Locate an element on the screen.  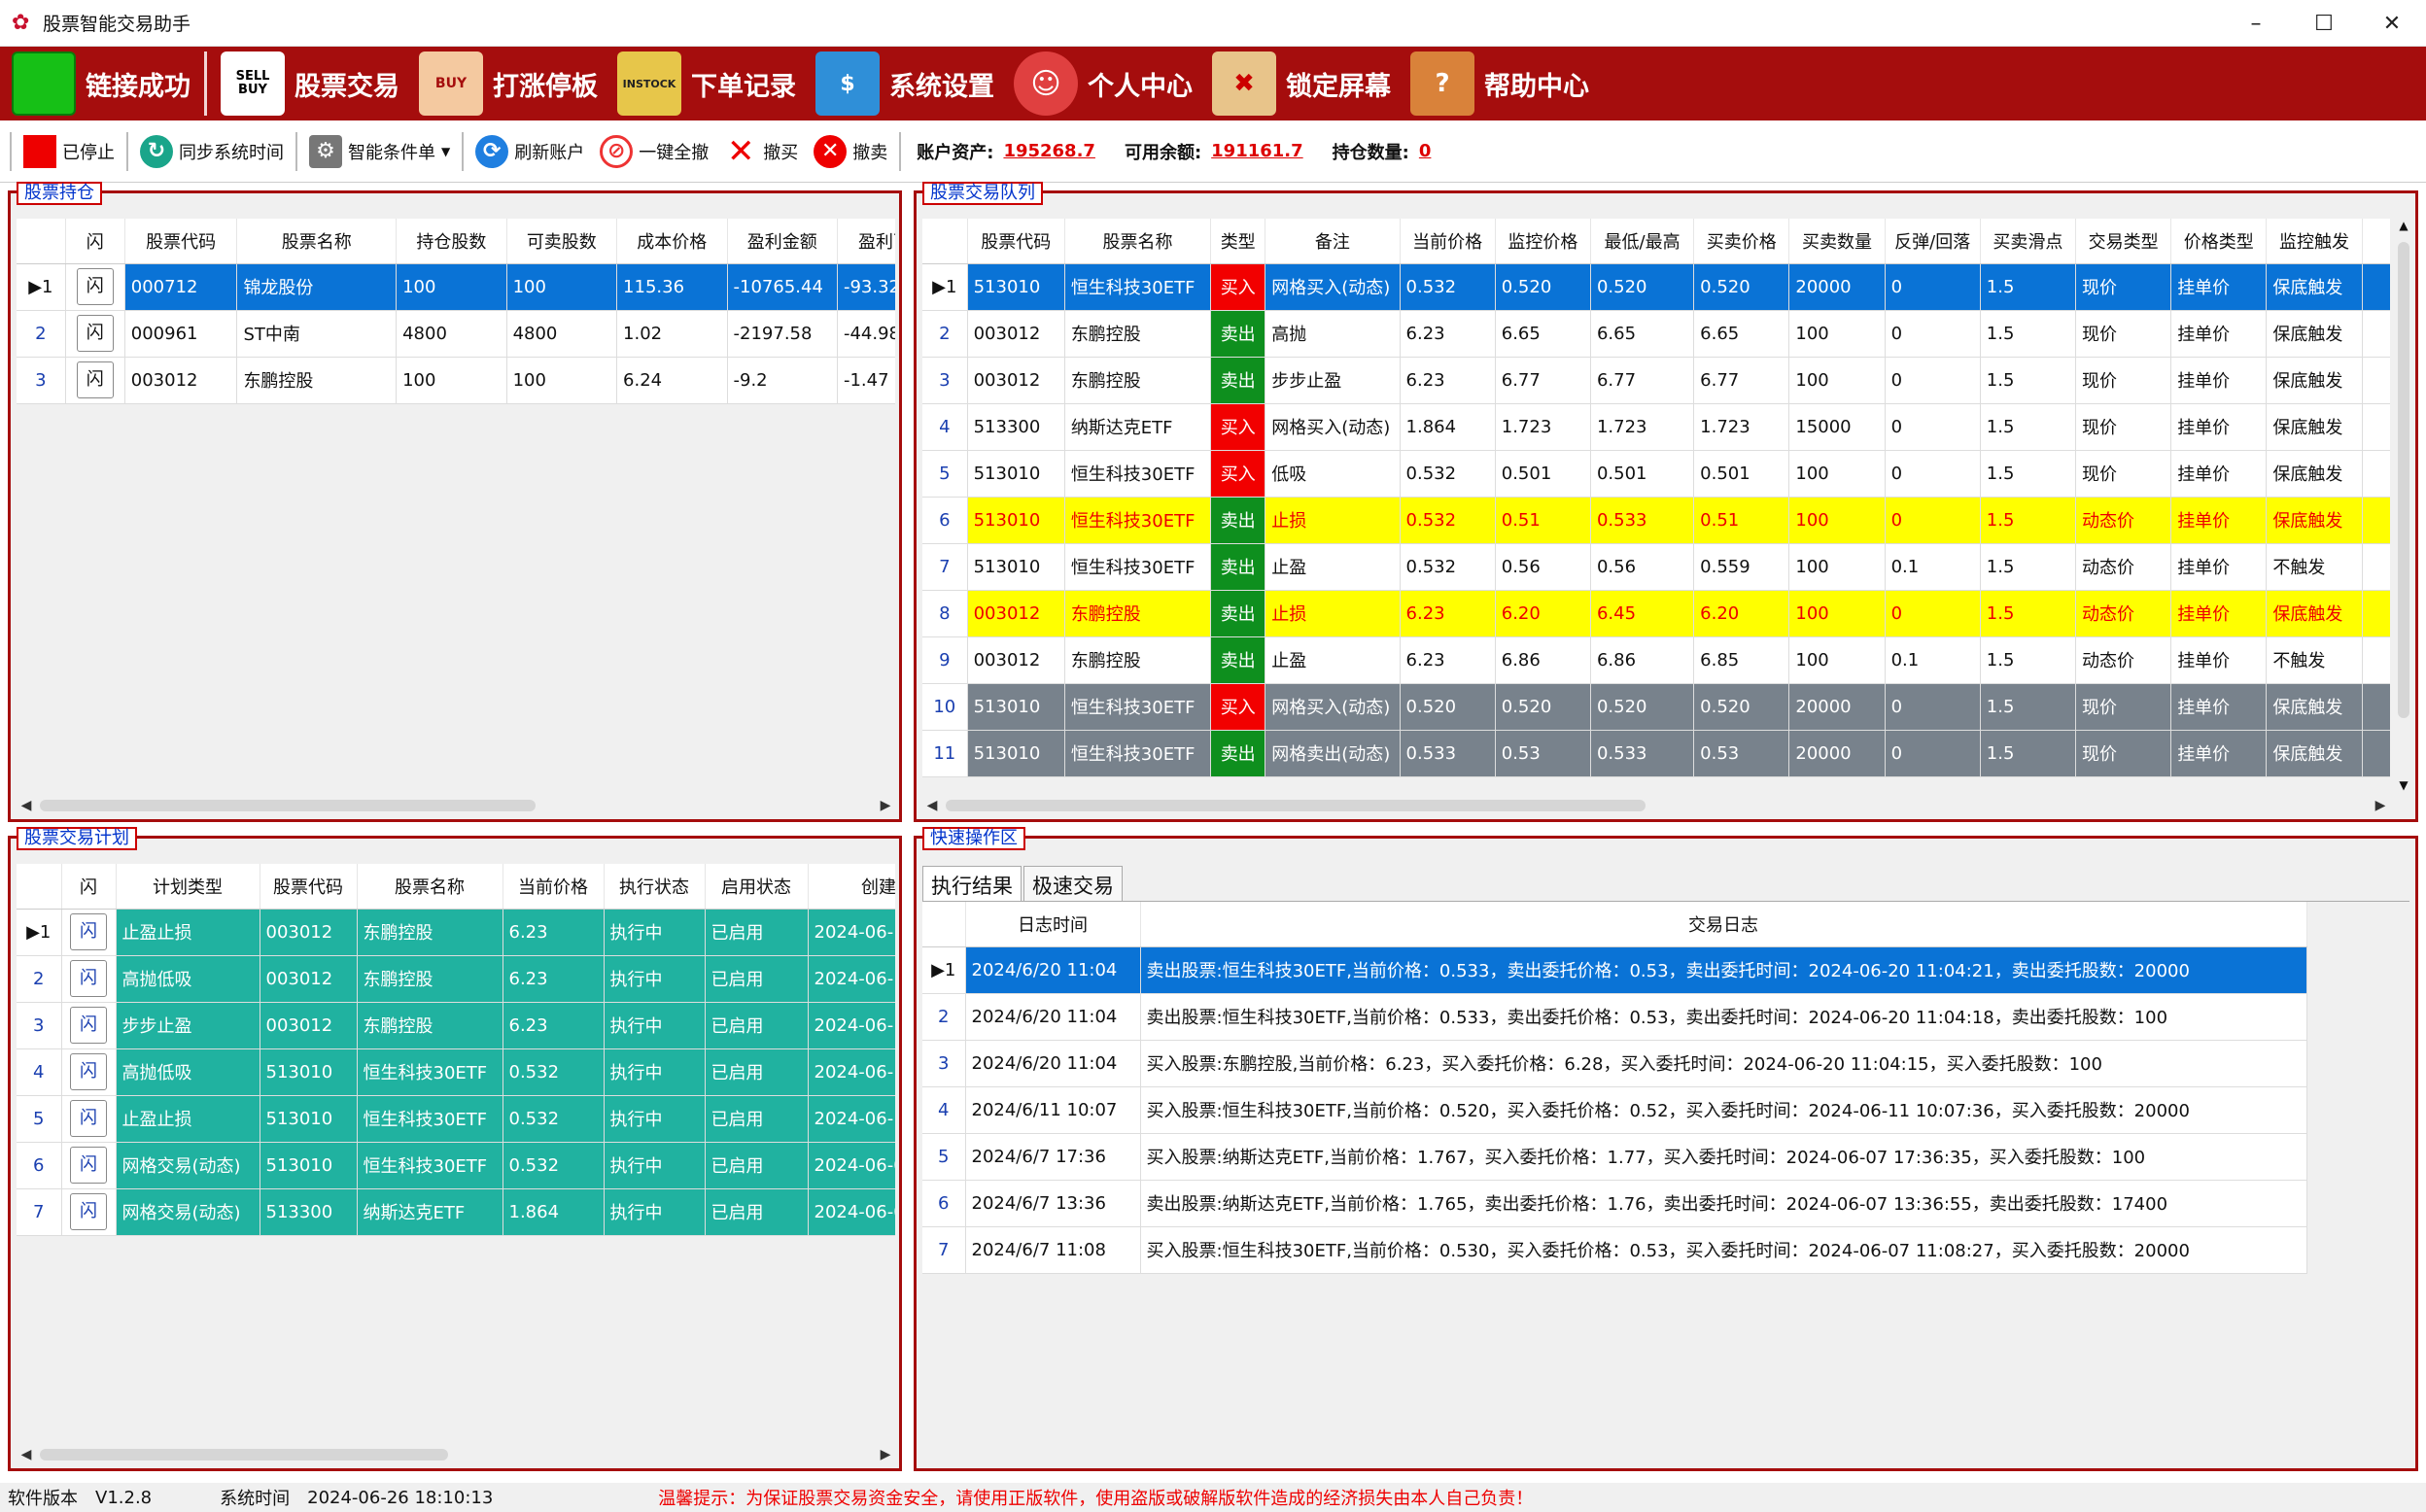
col-header: 当前价格 is located at coordinates (554, 887).